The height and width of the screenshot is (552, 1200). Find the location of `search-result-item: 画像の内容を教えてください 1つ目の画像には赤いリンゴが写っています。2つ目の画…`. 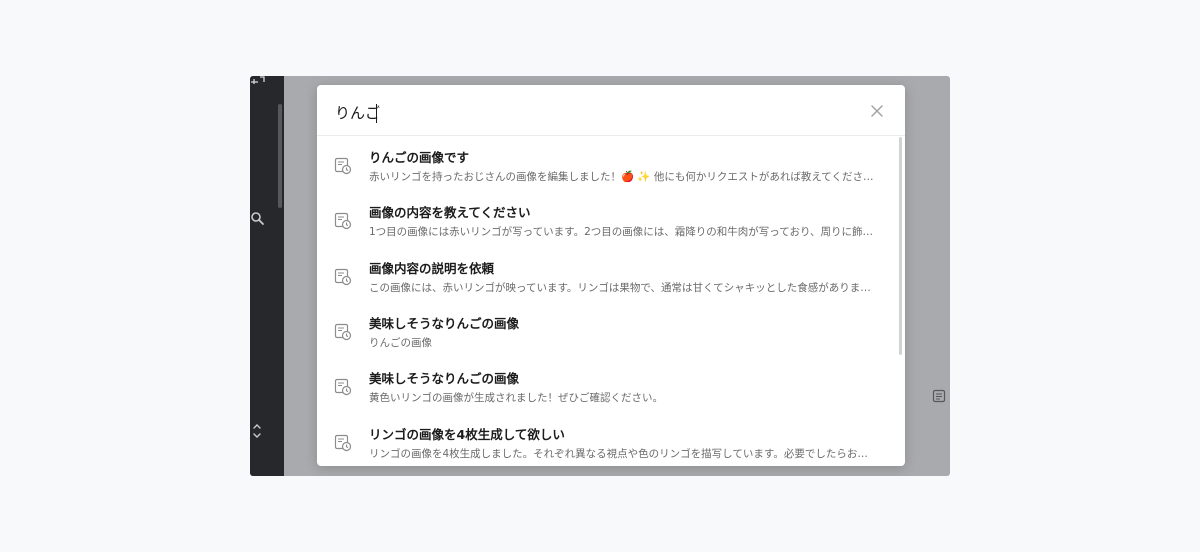

search-result-item: 画像の内容を教えてください 1つ目の画像には赤いリンゴが写っています。2つ目の画… is located at coordinates (607, 218).